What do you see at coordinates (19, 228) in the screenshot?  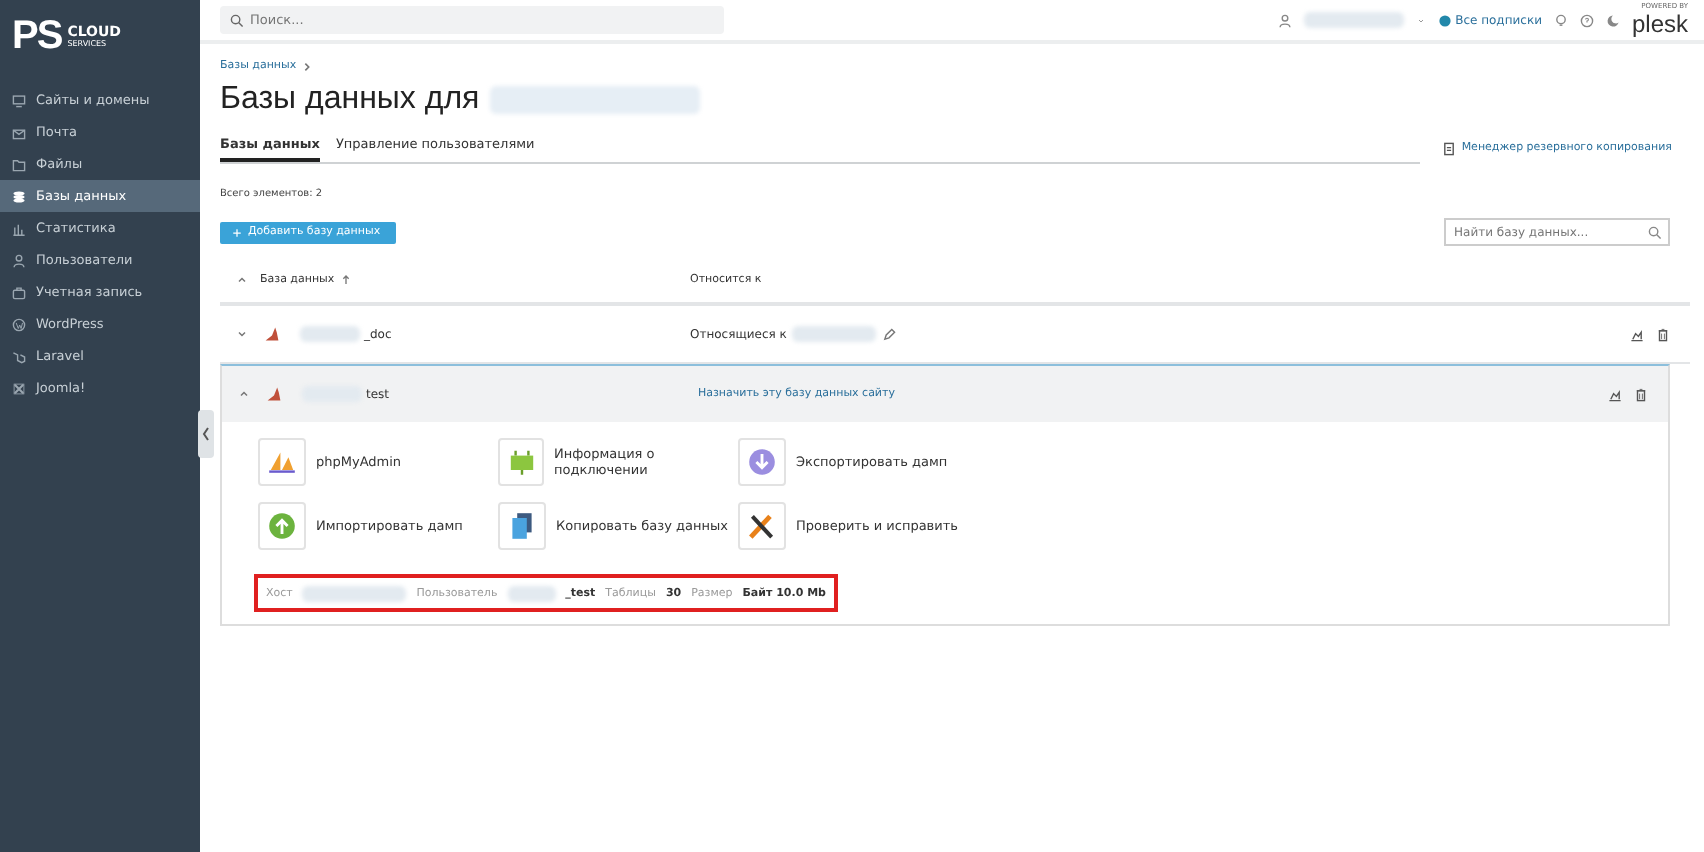 I see `chart-icon` at bounding box center [19, 228].